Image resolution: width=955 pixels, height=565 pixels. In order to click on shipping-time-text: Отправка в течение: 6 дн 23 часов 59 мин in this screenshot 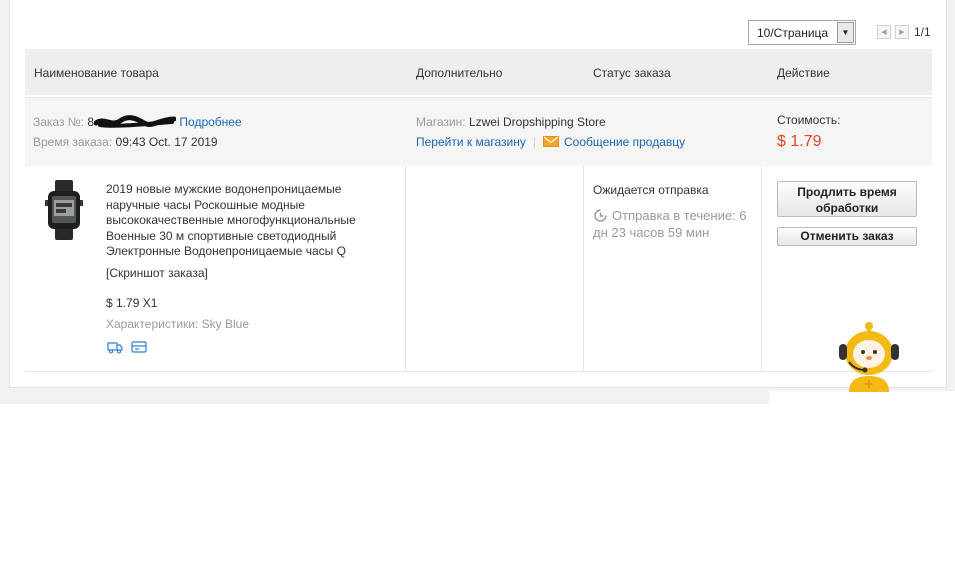, I will do `click(670, 224)`.